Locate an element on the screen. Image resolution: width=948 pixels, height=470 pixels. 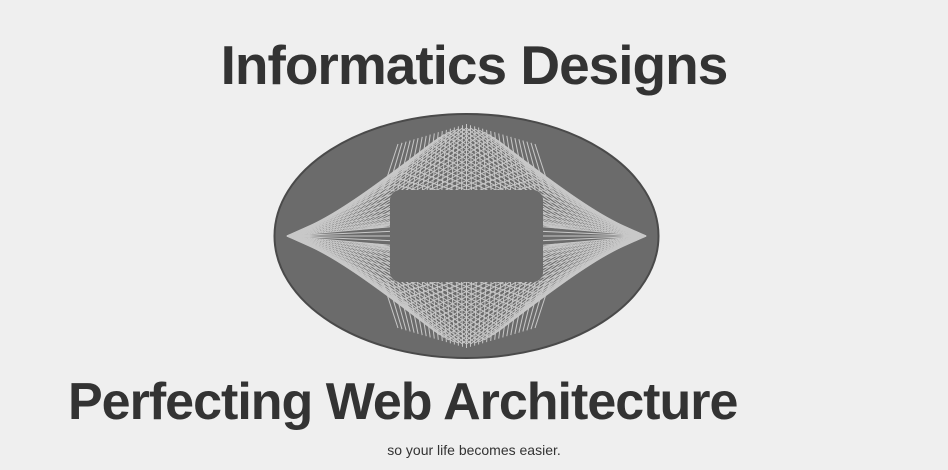
tagline: so your life becomes easier. is located at coordinates (474, 450).